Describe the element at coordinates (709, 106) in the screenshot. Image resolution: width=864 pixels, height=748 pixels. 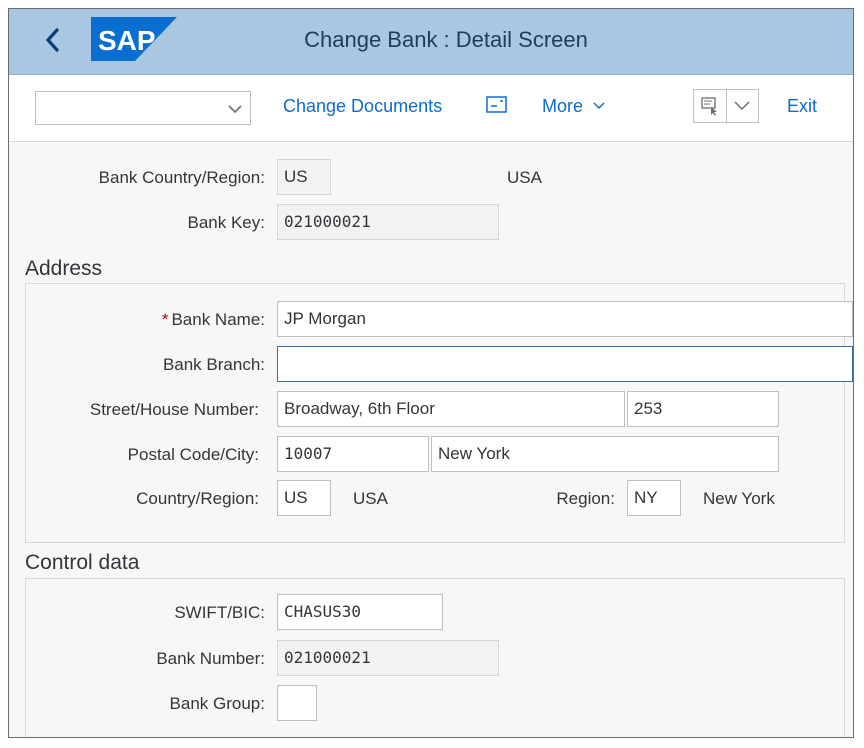
I see `display-icon` at that location.